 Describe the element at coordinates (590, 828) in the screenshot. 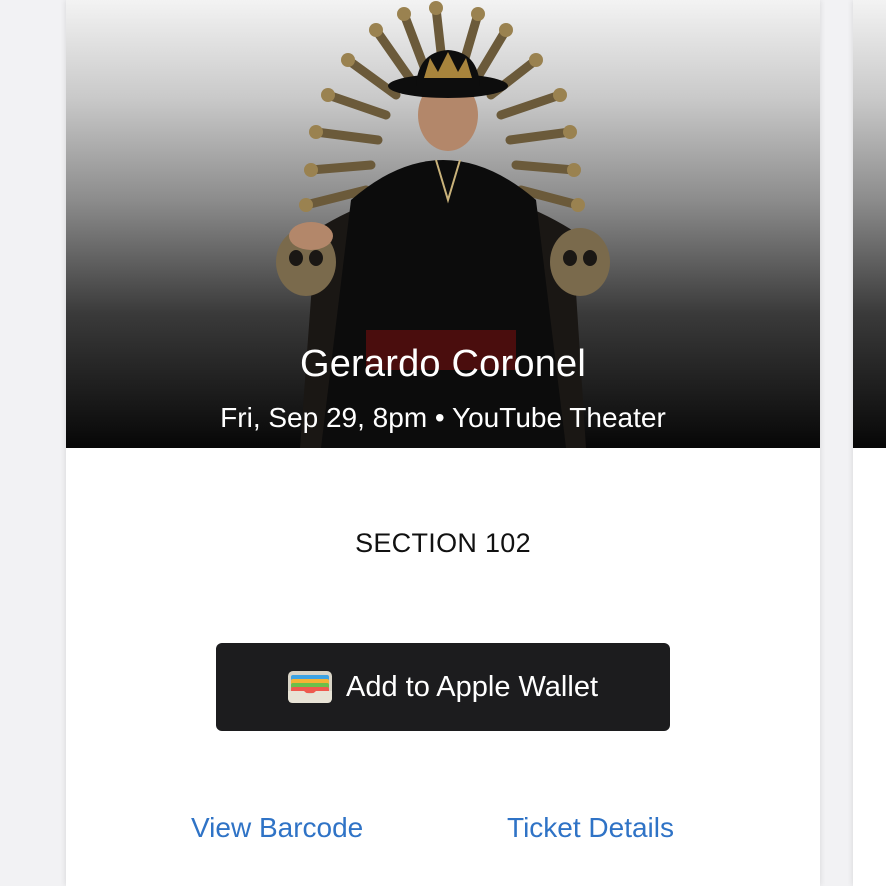

I see `ticket-details-link: Ticket Details` at that location.